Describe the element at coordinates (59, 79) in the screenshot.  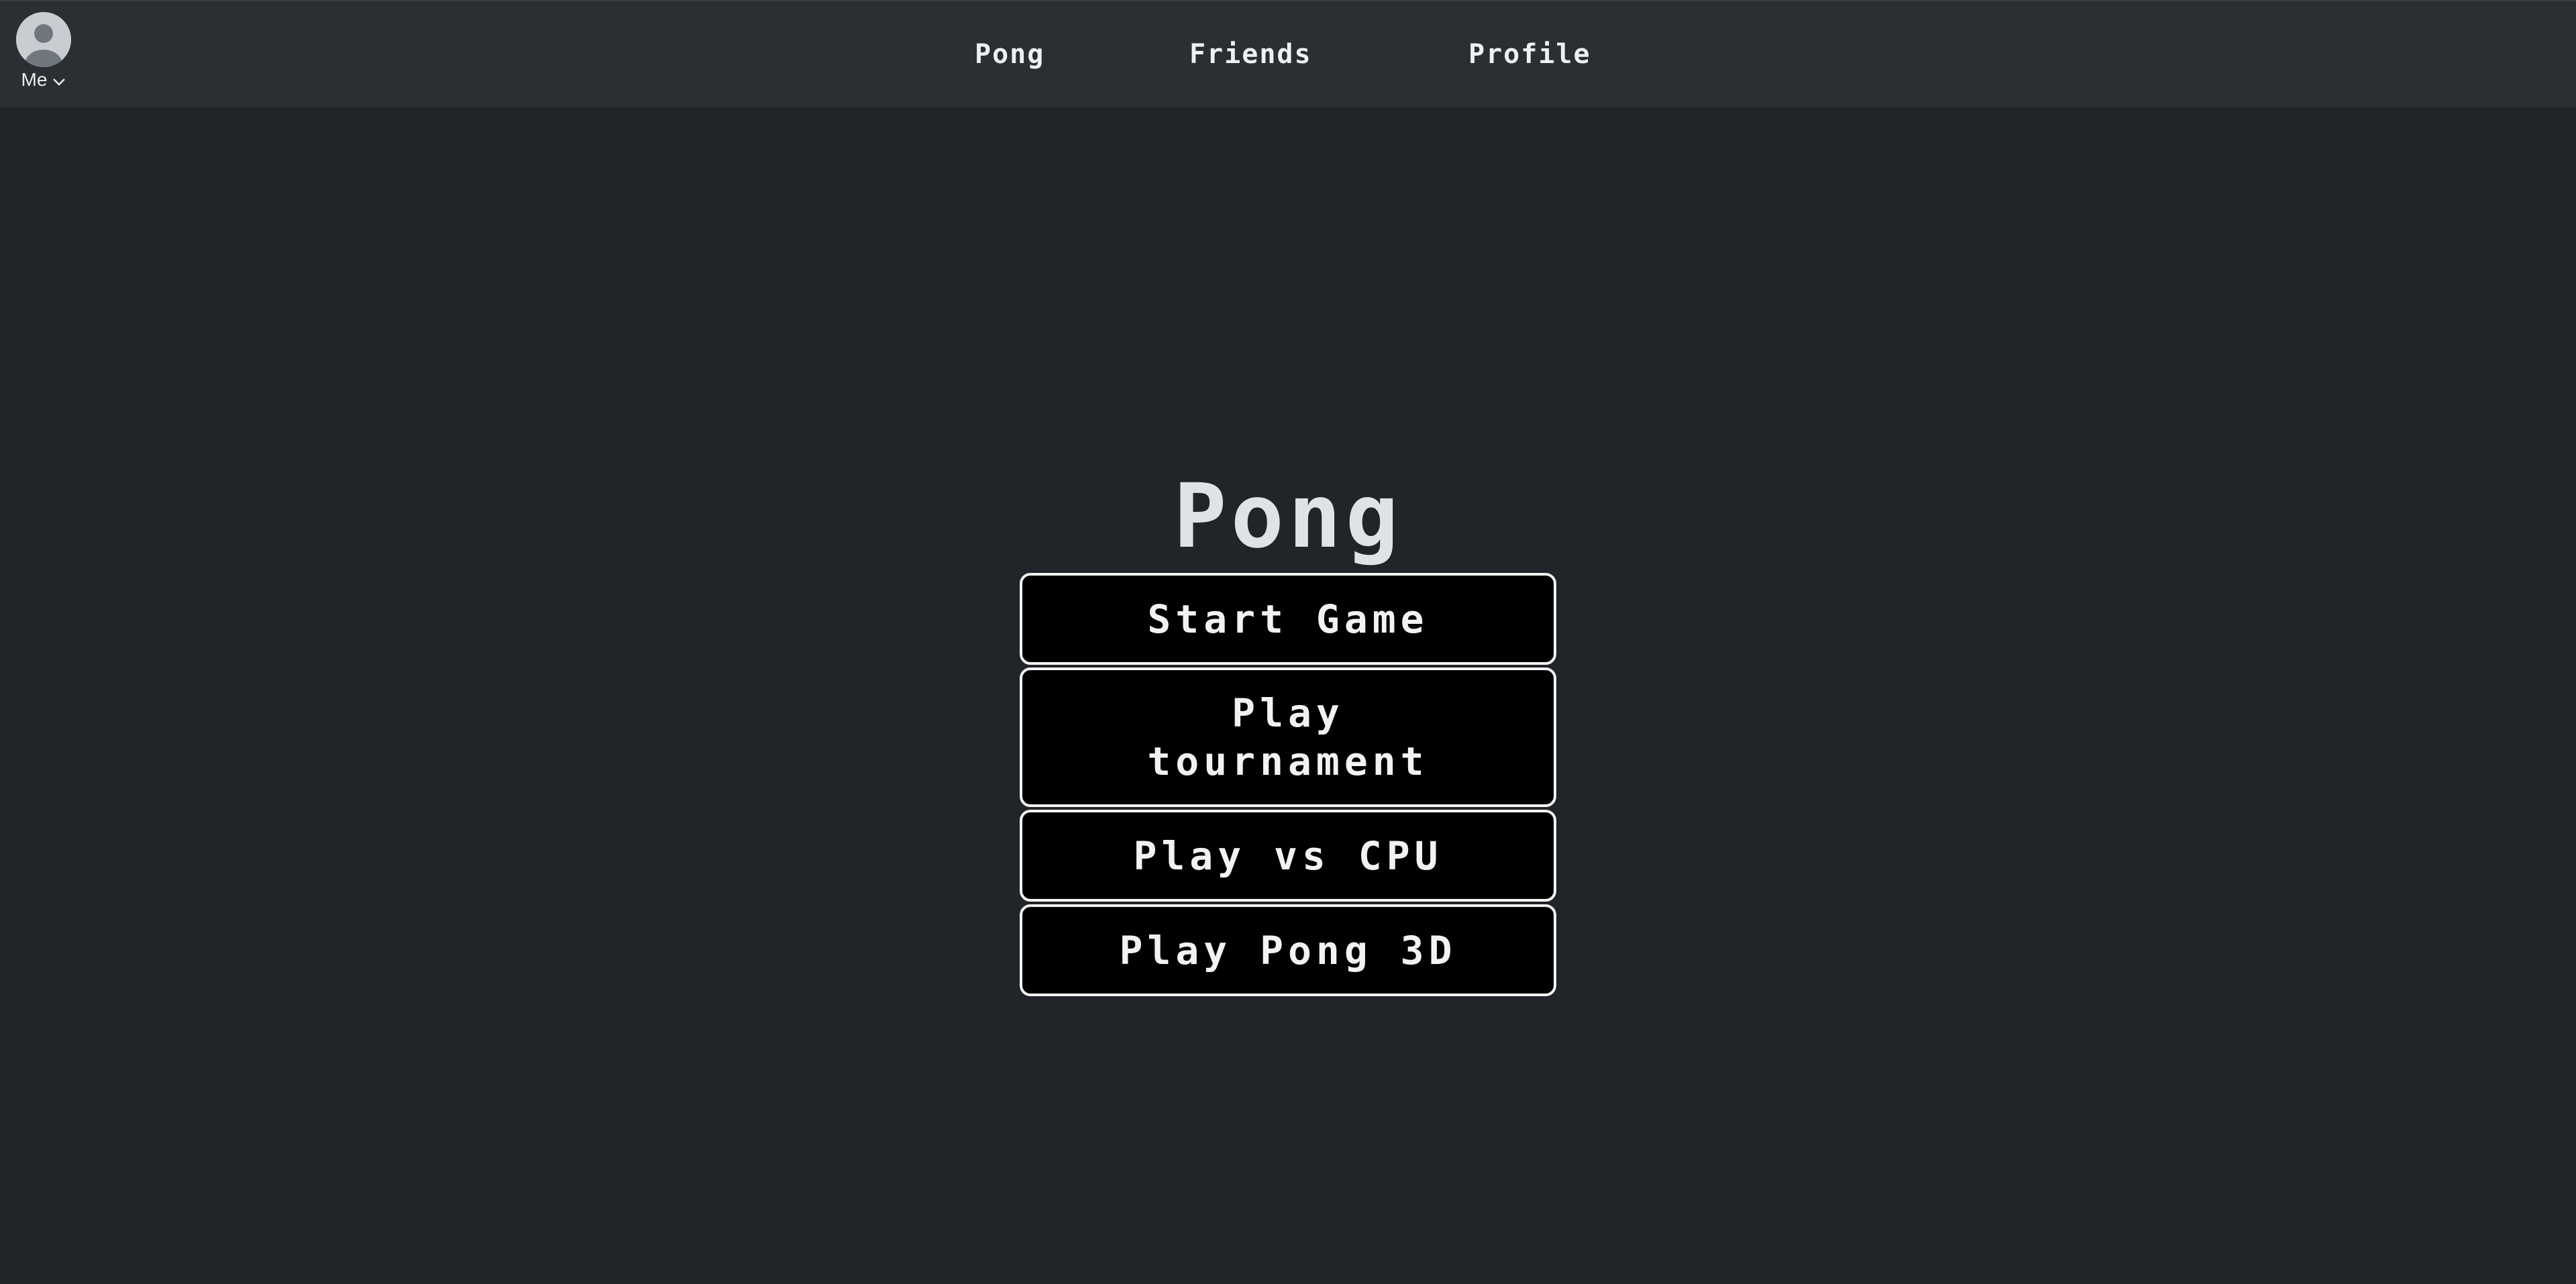
I see `chevron-down-icon` at that location.